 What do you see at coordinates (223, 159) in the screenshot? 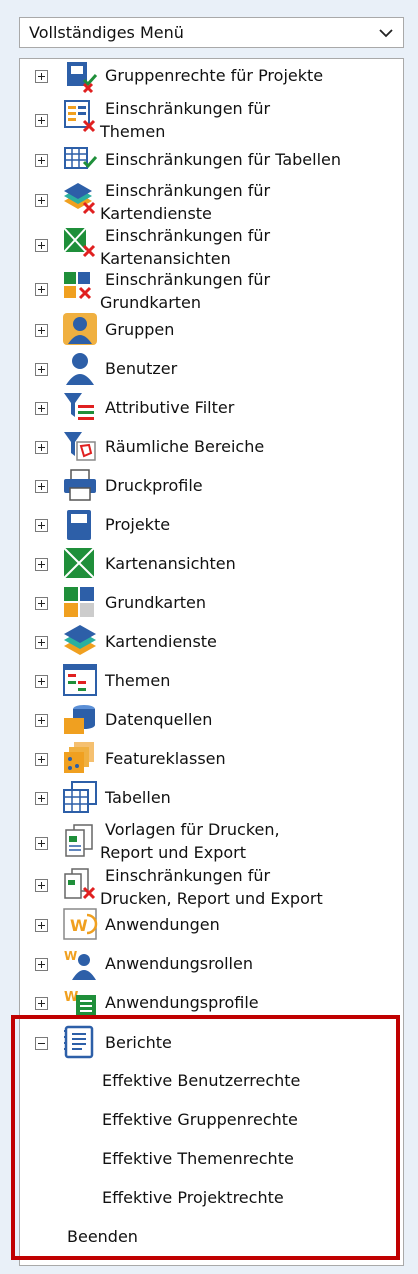
I see `tree-item-label: Einschränkungen für Tabellen` at bounding box center [223, 159].